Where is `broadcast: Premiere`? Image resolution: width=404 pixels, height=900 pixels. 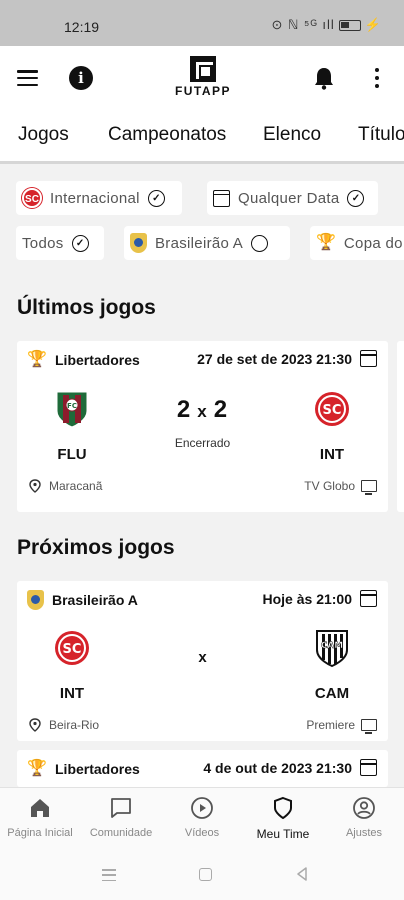
broadcast: Premiere is located at coordinates (341, 726).